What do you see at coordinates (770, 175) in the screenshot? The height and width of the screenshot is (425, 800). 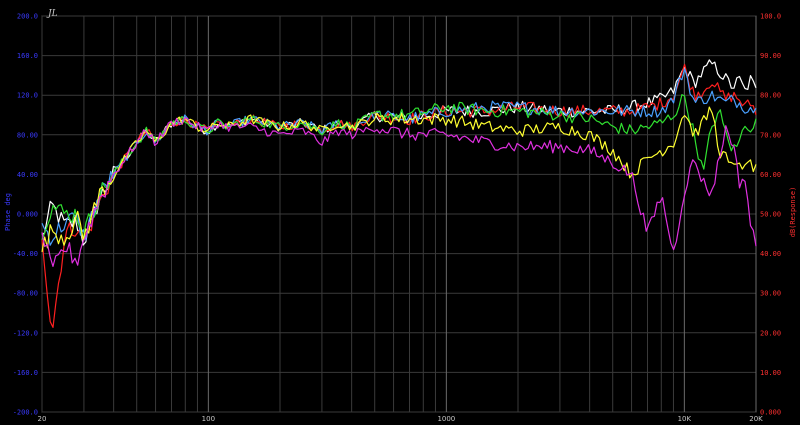 I see `right-tick-label: 60.00` at bounding box center [770, 175].